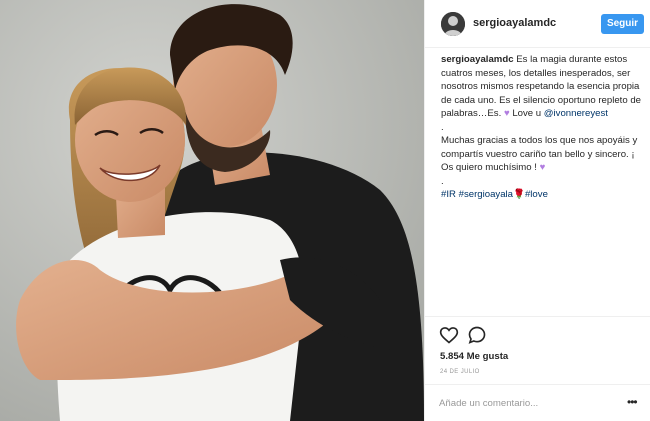 Image resolution: width=650 pixels, height=421 pixels. Describe the element at coordinates (527, 113) in the screenshot. I see `caption-love-text: Love u` at that location.